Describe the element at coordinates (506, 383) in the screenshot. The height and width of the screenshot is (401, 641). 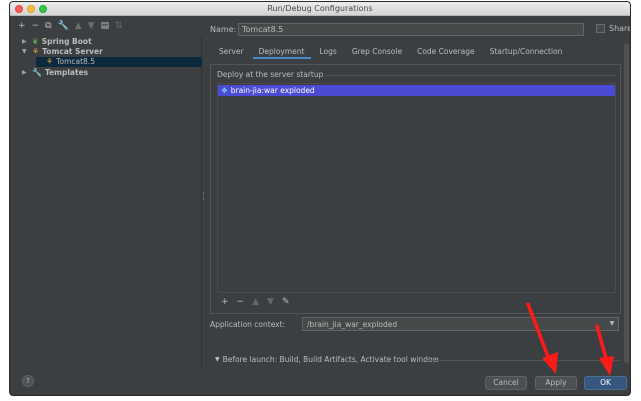
I see `cancel-button: Cancel` at that location.